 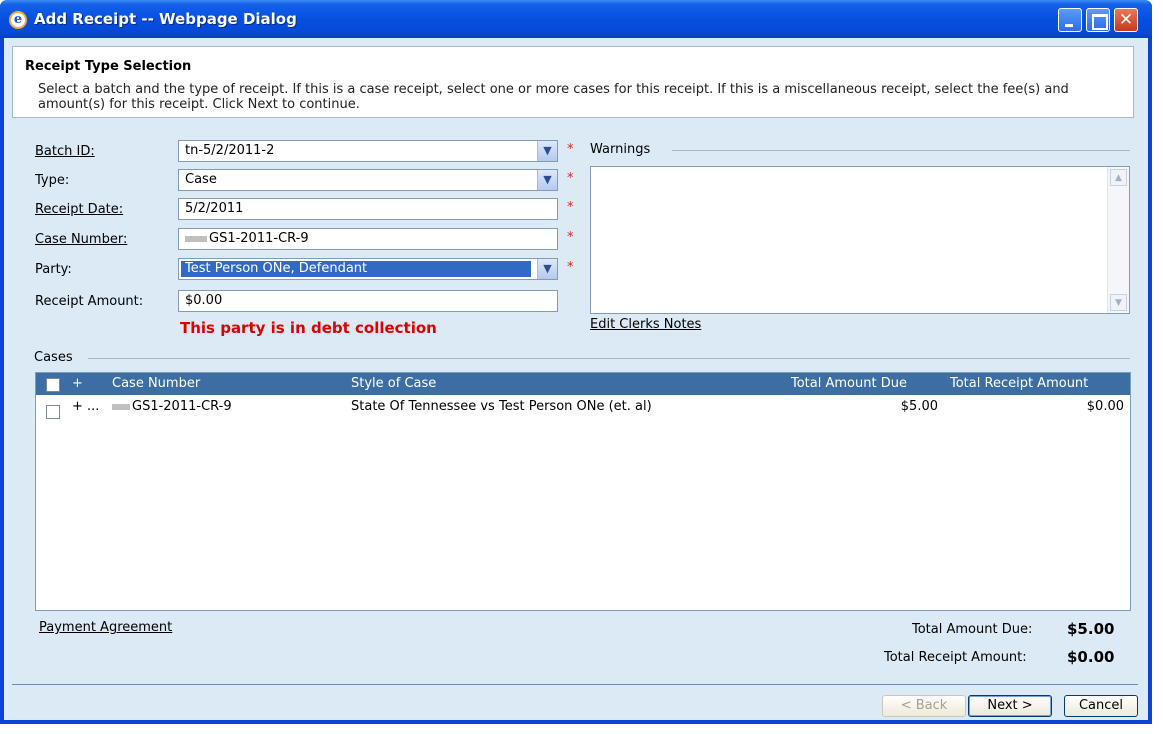 I want to click on party-select: Test Person ONe, Defendant ▼, so click(x=368, y=269).